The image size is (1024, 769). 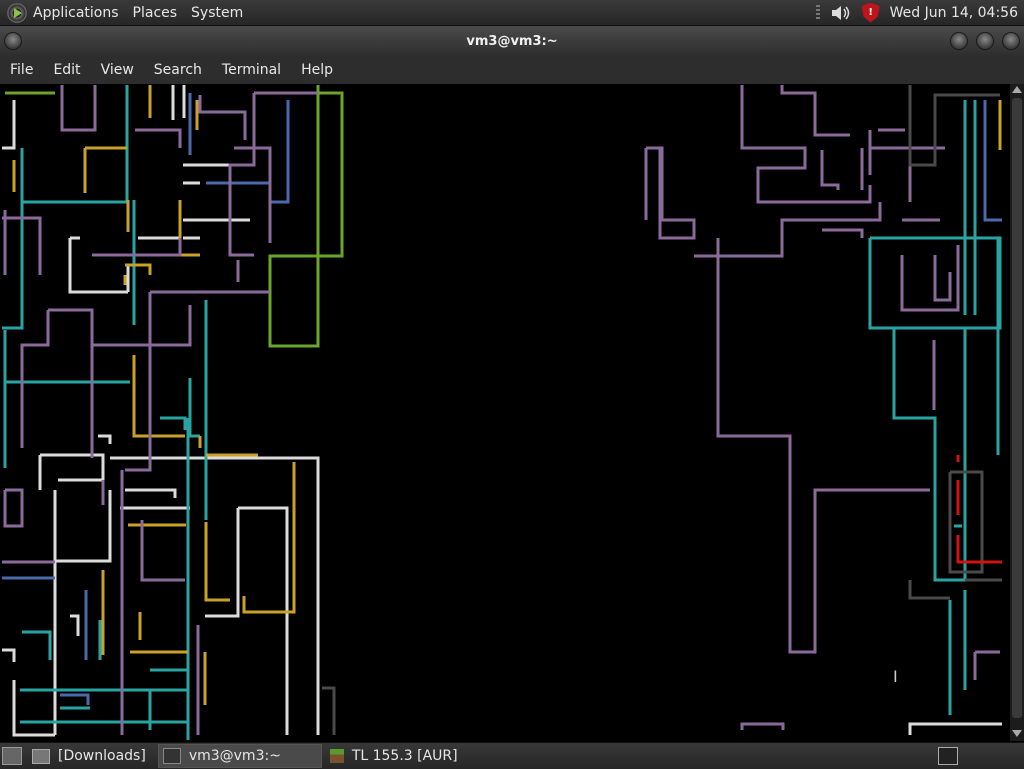 I want to click on minimize-button, so click(x=959, y=41).